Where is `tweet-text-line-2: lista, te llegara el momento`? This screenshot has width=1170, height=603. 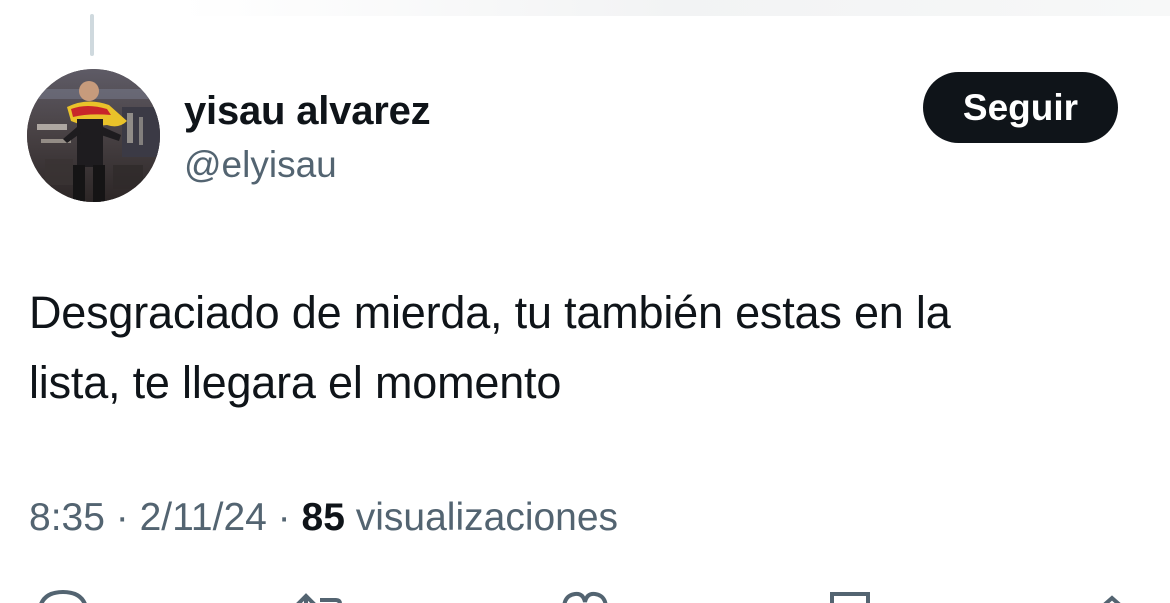 tweet-text-line-2: lista, te llegara el momento is located at coordinates (295, 382).